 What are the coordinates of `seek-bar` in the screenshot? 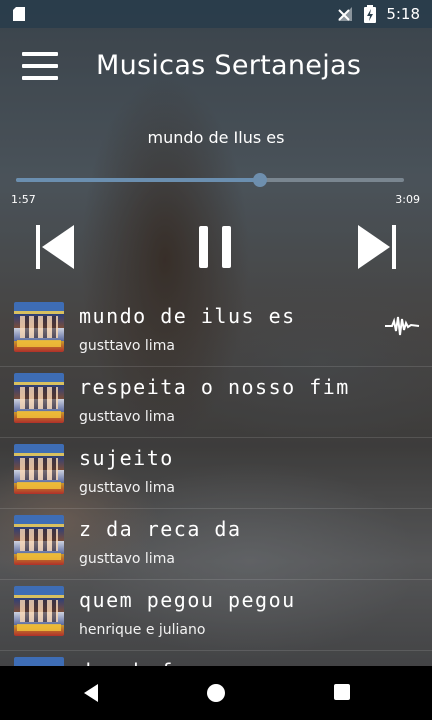 It's located at (210, 180).